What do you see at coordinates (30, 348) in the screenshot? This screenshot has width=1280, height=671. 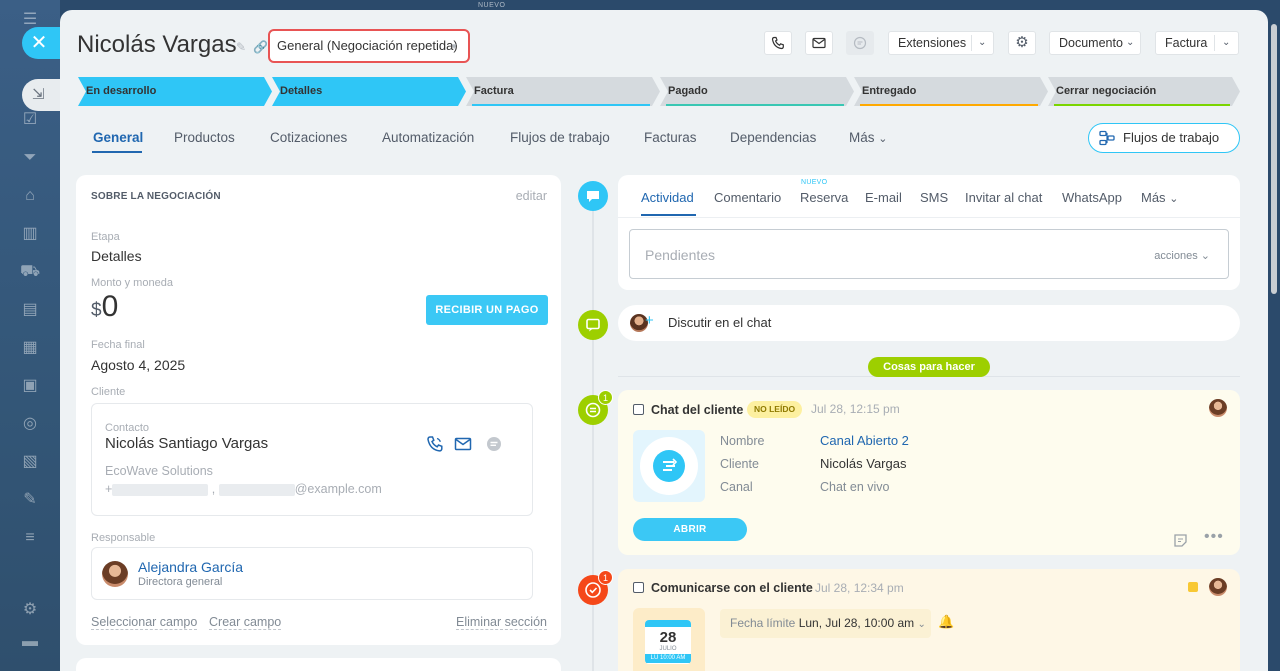 I see `calendar-icon: ▦` at bounding box center [30, 348].